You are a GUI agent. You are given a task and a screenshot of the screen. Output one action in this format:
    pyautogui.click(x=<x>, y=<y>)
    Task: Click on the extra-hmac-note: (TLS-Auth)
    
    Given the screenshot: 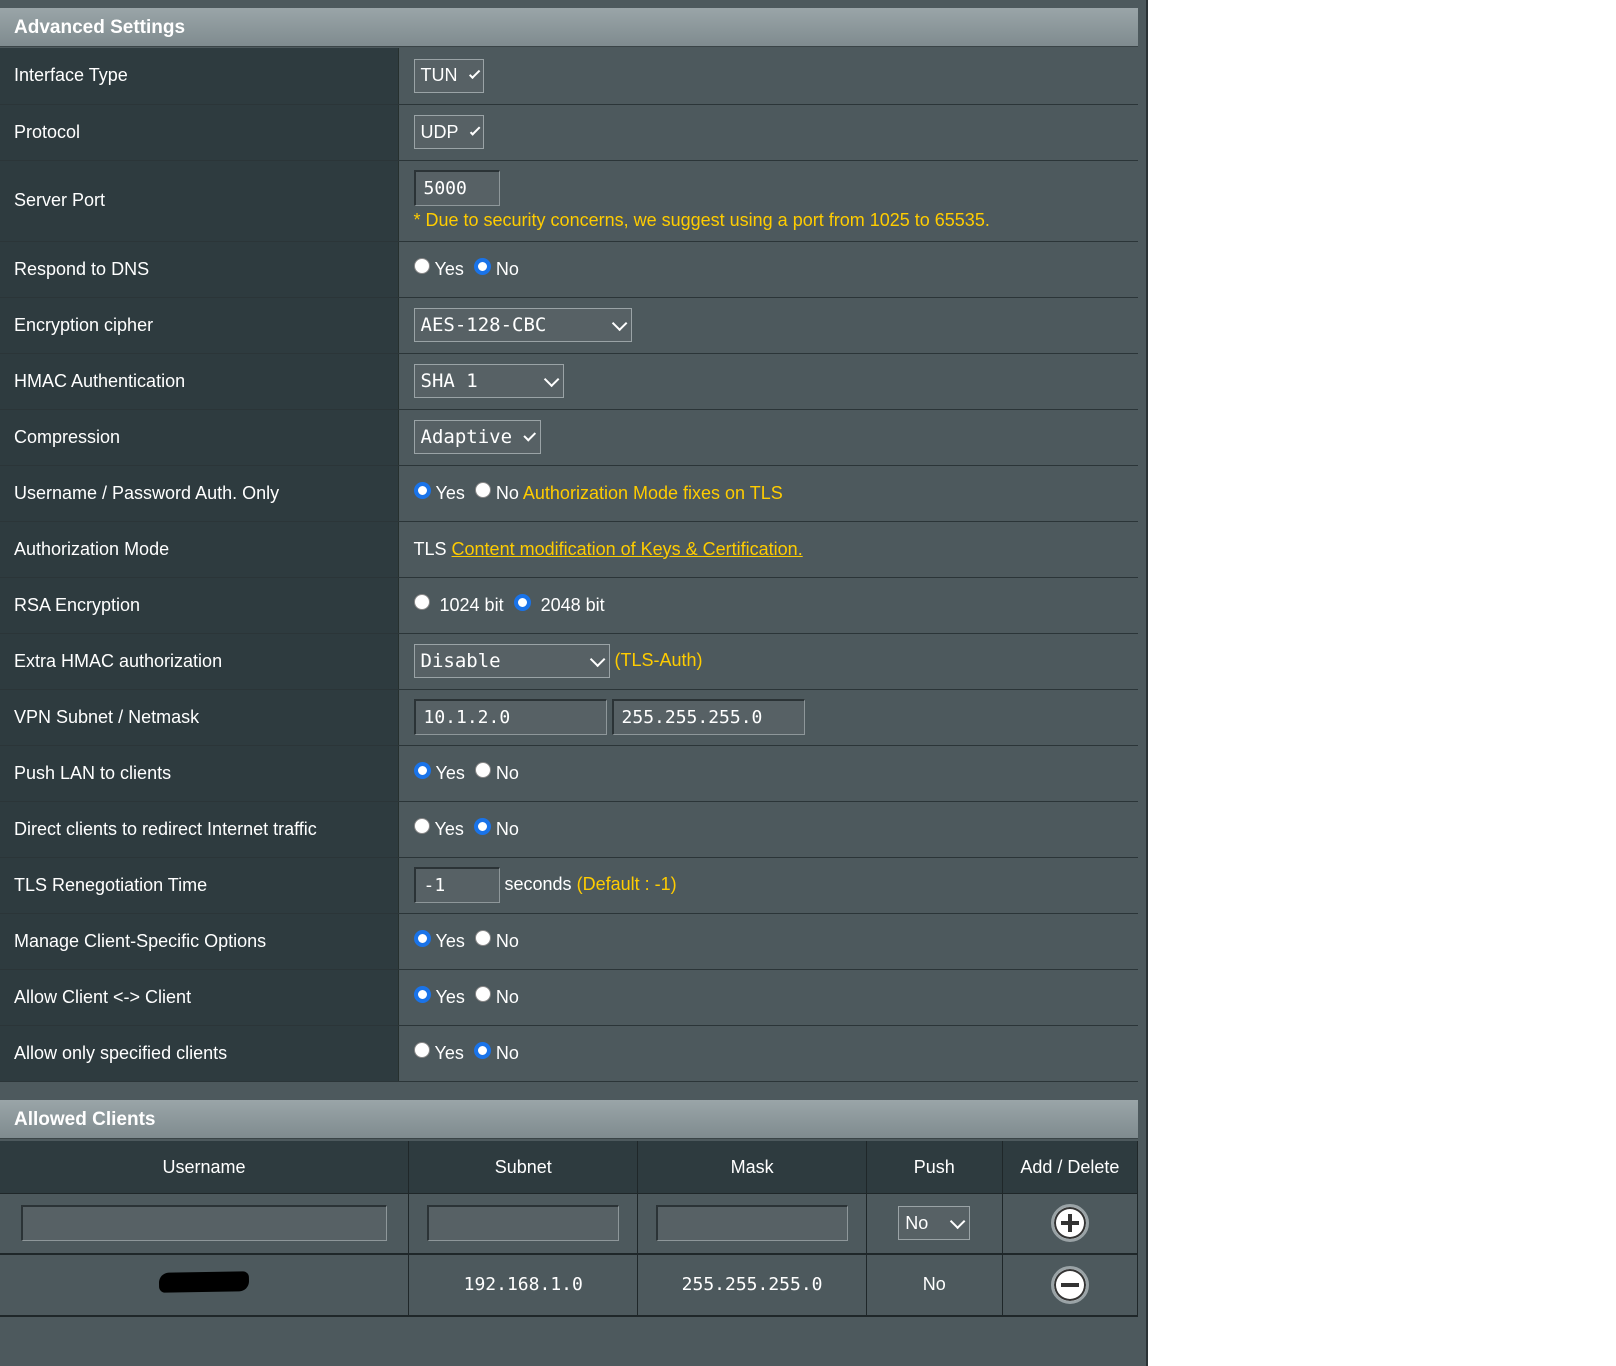 What is the action you would take?
    pyautogui.click(x=658, y=659)
    